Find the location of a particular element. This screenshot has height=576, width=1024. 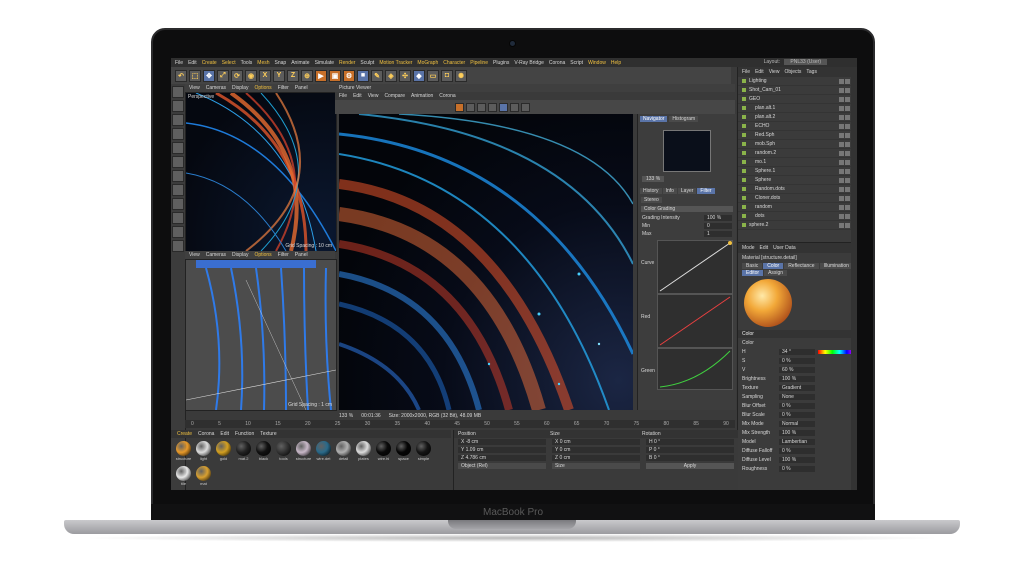

z-axis-icon: Z is located at coordinates (293, 75).